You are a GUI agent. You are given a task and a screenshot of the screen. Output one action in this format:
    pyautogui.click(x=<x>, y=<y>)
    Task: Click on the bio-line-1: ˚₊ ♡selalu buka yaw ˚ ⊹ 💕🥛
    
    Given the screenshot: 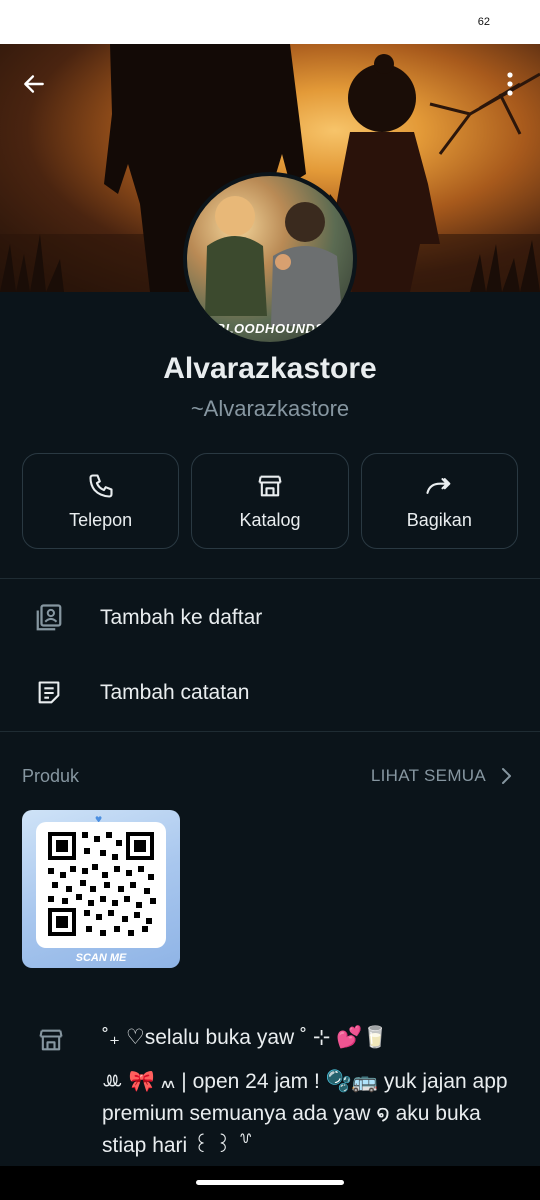 What is the action you would take?
    pyautogui.click(x=245, y=1037)
    